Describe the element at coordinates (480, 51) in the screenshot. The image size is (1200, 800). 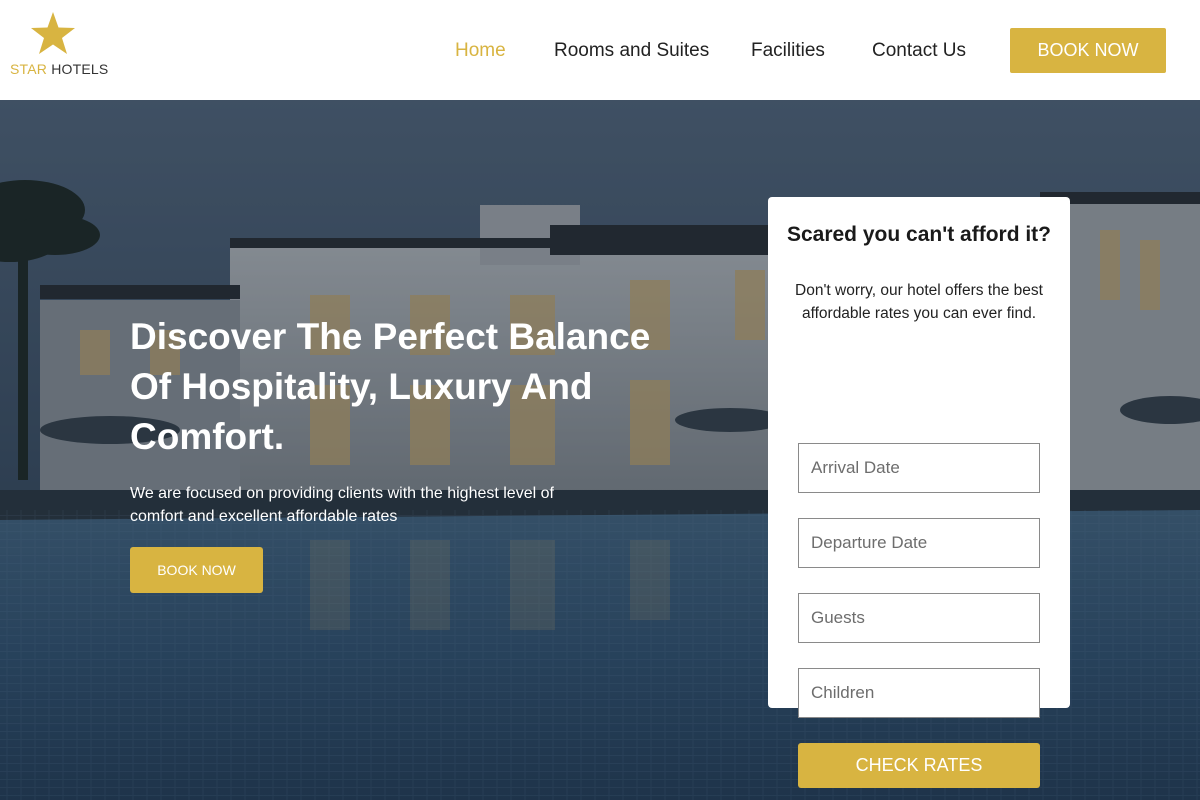
I see `nav-home: Home` at that location.